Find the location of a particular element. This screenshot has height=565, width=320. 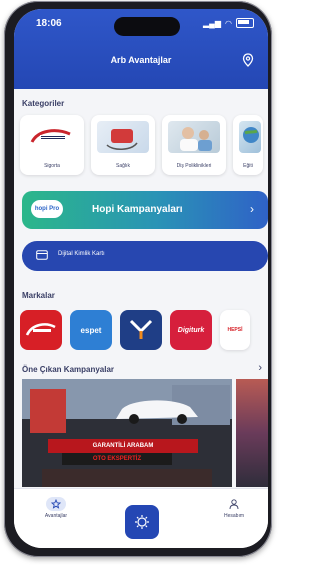

categories-row: Sigorta Sağlık Diş Poliklinikleri Eğiti is located at coordinates (141, 145).